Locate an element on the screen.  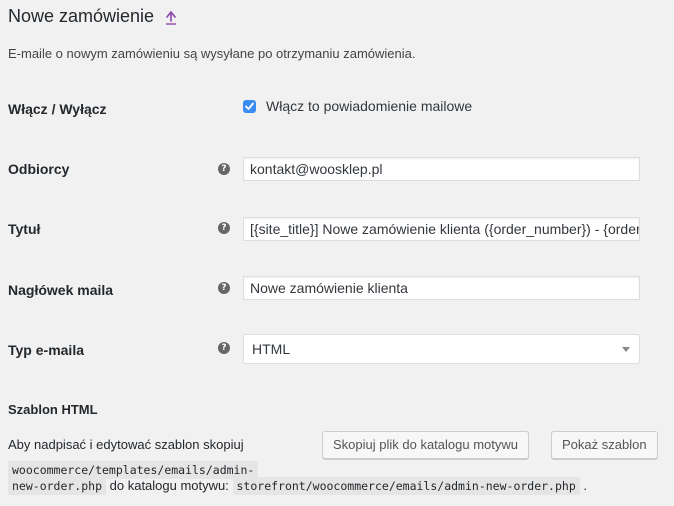
show-template-button: Pokaż szablon is located at coordinates (604, 445).